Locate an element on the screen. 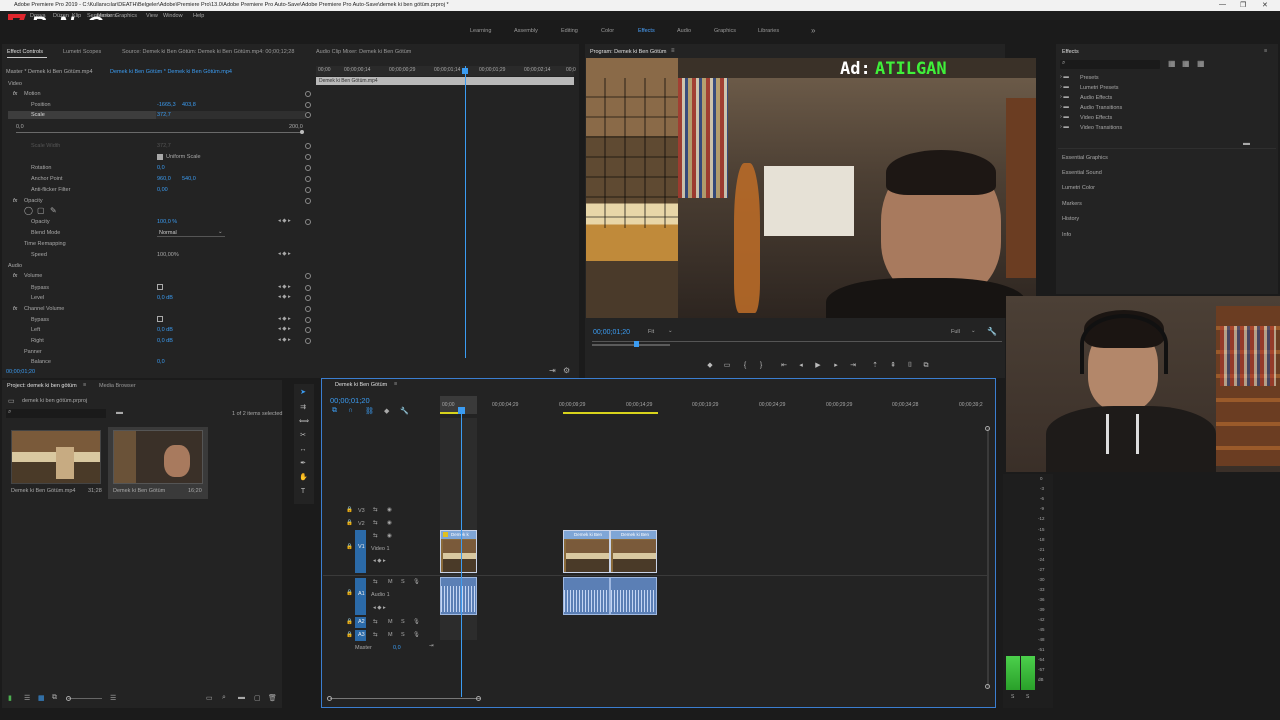 Image resolution: width=1280 pixels, height=720 pixels. export-frame-icon: ⇥ is located at coordinates (552, 370).